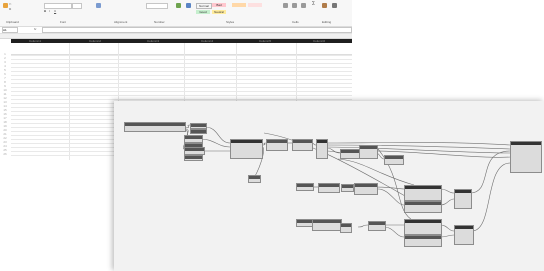 This screenshot has width=544, height=271. Describe the element at coordinates (157, 6) in the screenshot. I see `number-format-select` at that location.